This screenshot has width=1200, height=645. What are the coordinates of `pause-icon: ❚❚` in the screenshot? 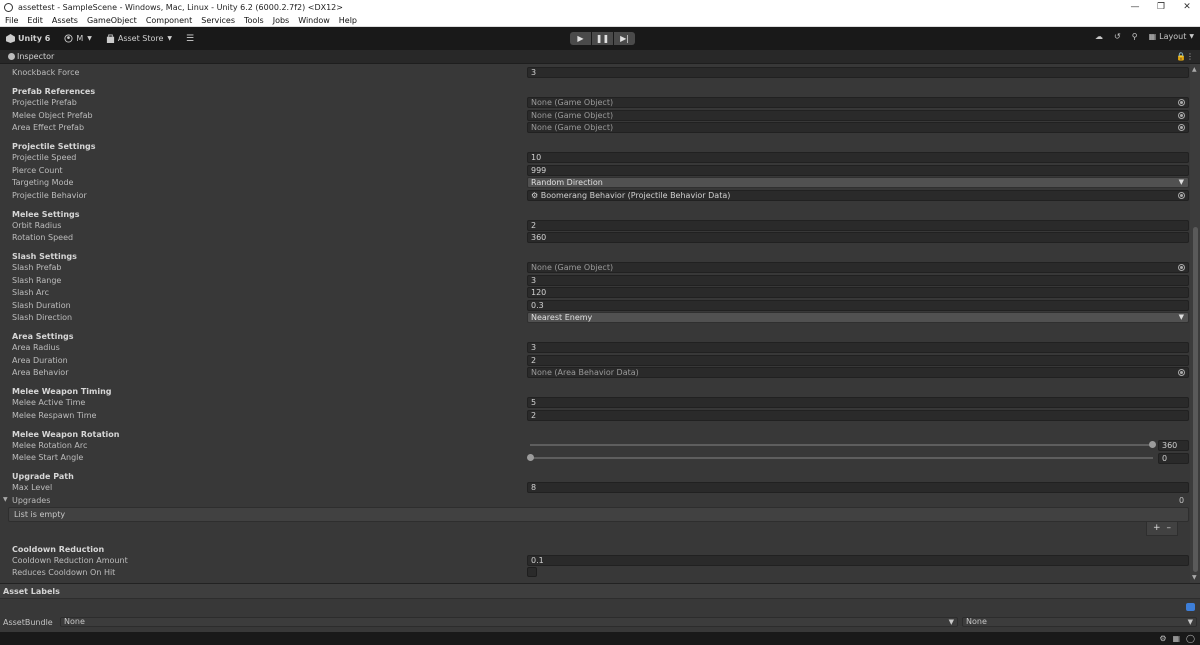 It's located at (602, 38).